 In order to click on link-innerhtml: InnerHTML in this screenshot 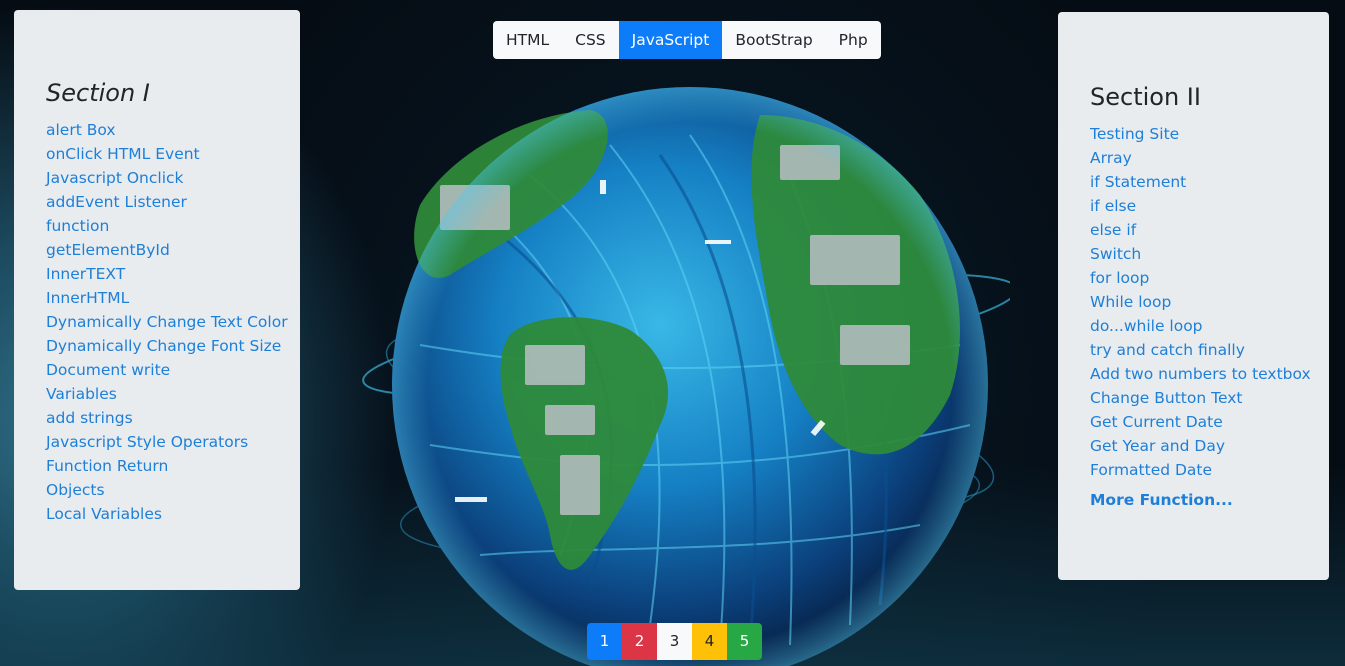, I will do `click(173, 298)`.